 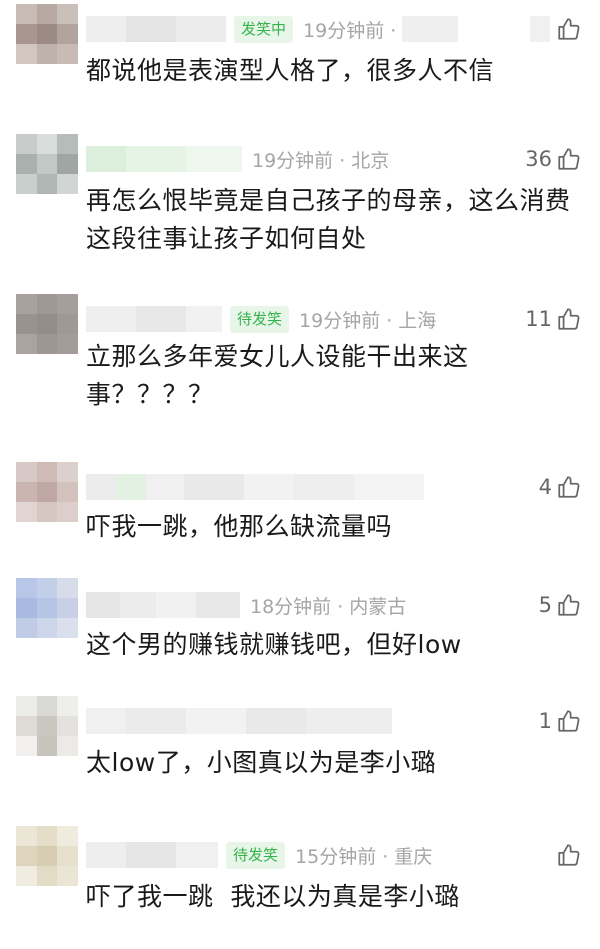 What do you see at coordinates (261, 762) in the screenshot?
I see `comment-text: 太low了，小图真以为是李小璐` at bounding box center [261, 762].